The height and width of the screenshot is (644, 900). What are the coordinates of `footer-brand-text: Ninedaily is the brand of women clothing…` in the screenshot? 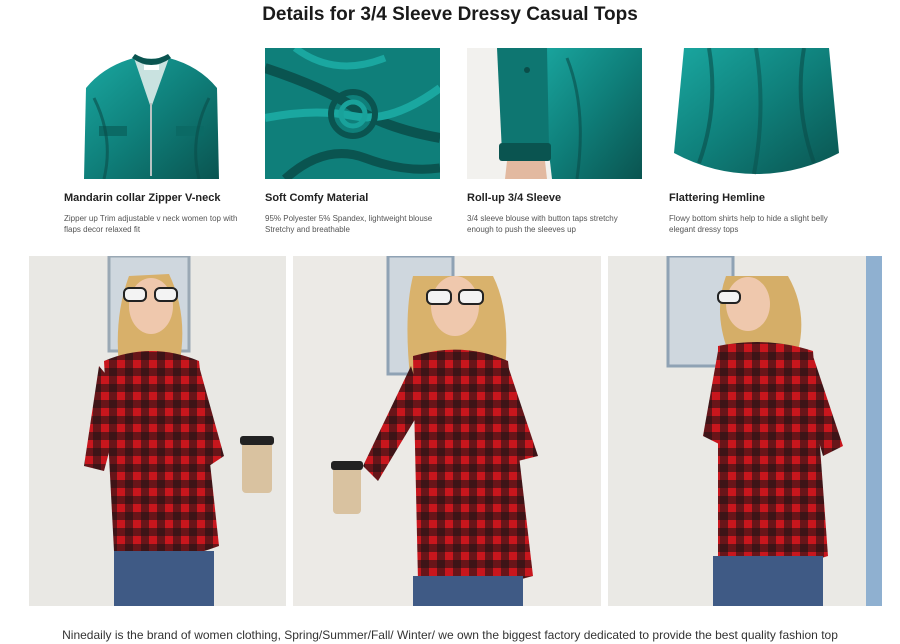 It's located at (450, 635).